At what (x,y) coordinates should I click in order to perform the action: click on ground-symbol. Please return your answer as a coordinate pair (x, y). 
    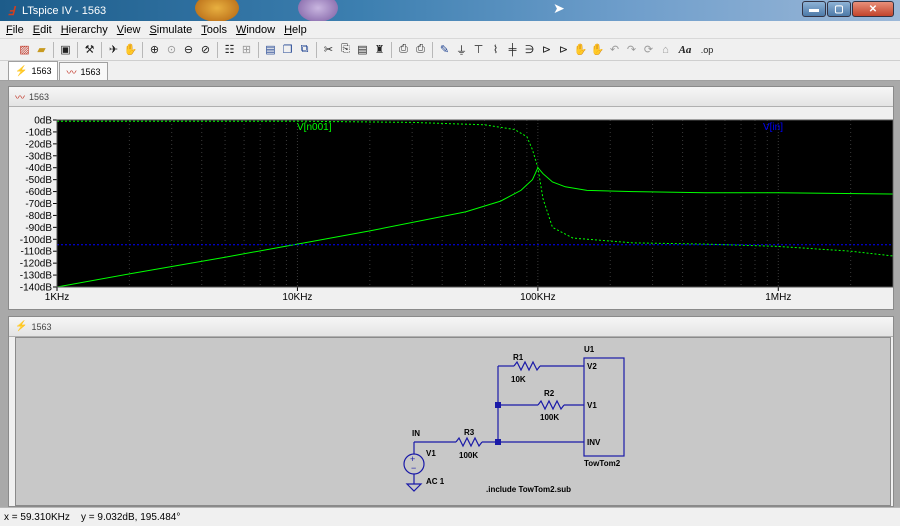
    Looking at the image, I should click on (414, 487).